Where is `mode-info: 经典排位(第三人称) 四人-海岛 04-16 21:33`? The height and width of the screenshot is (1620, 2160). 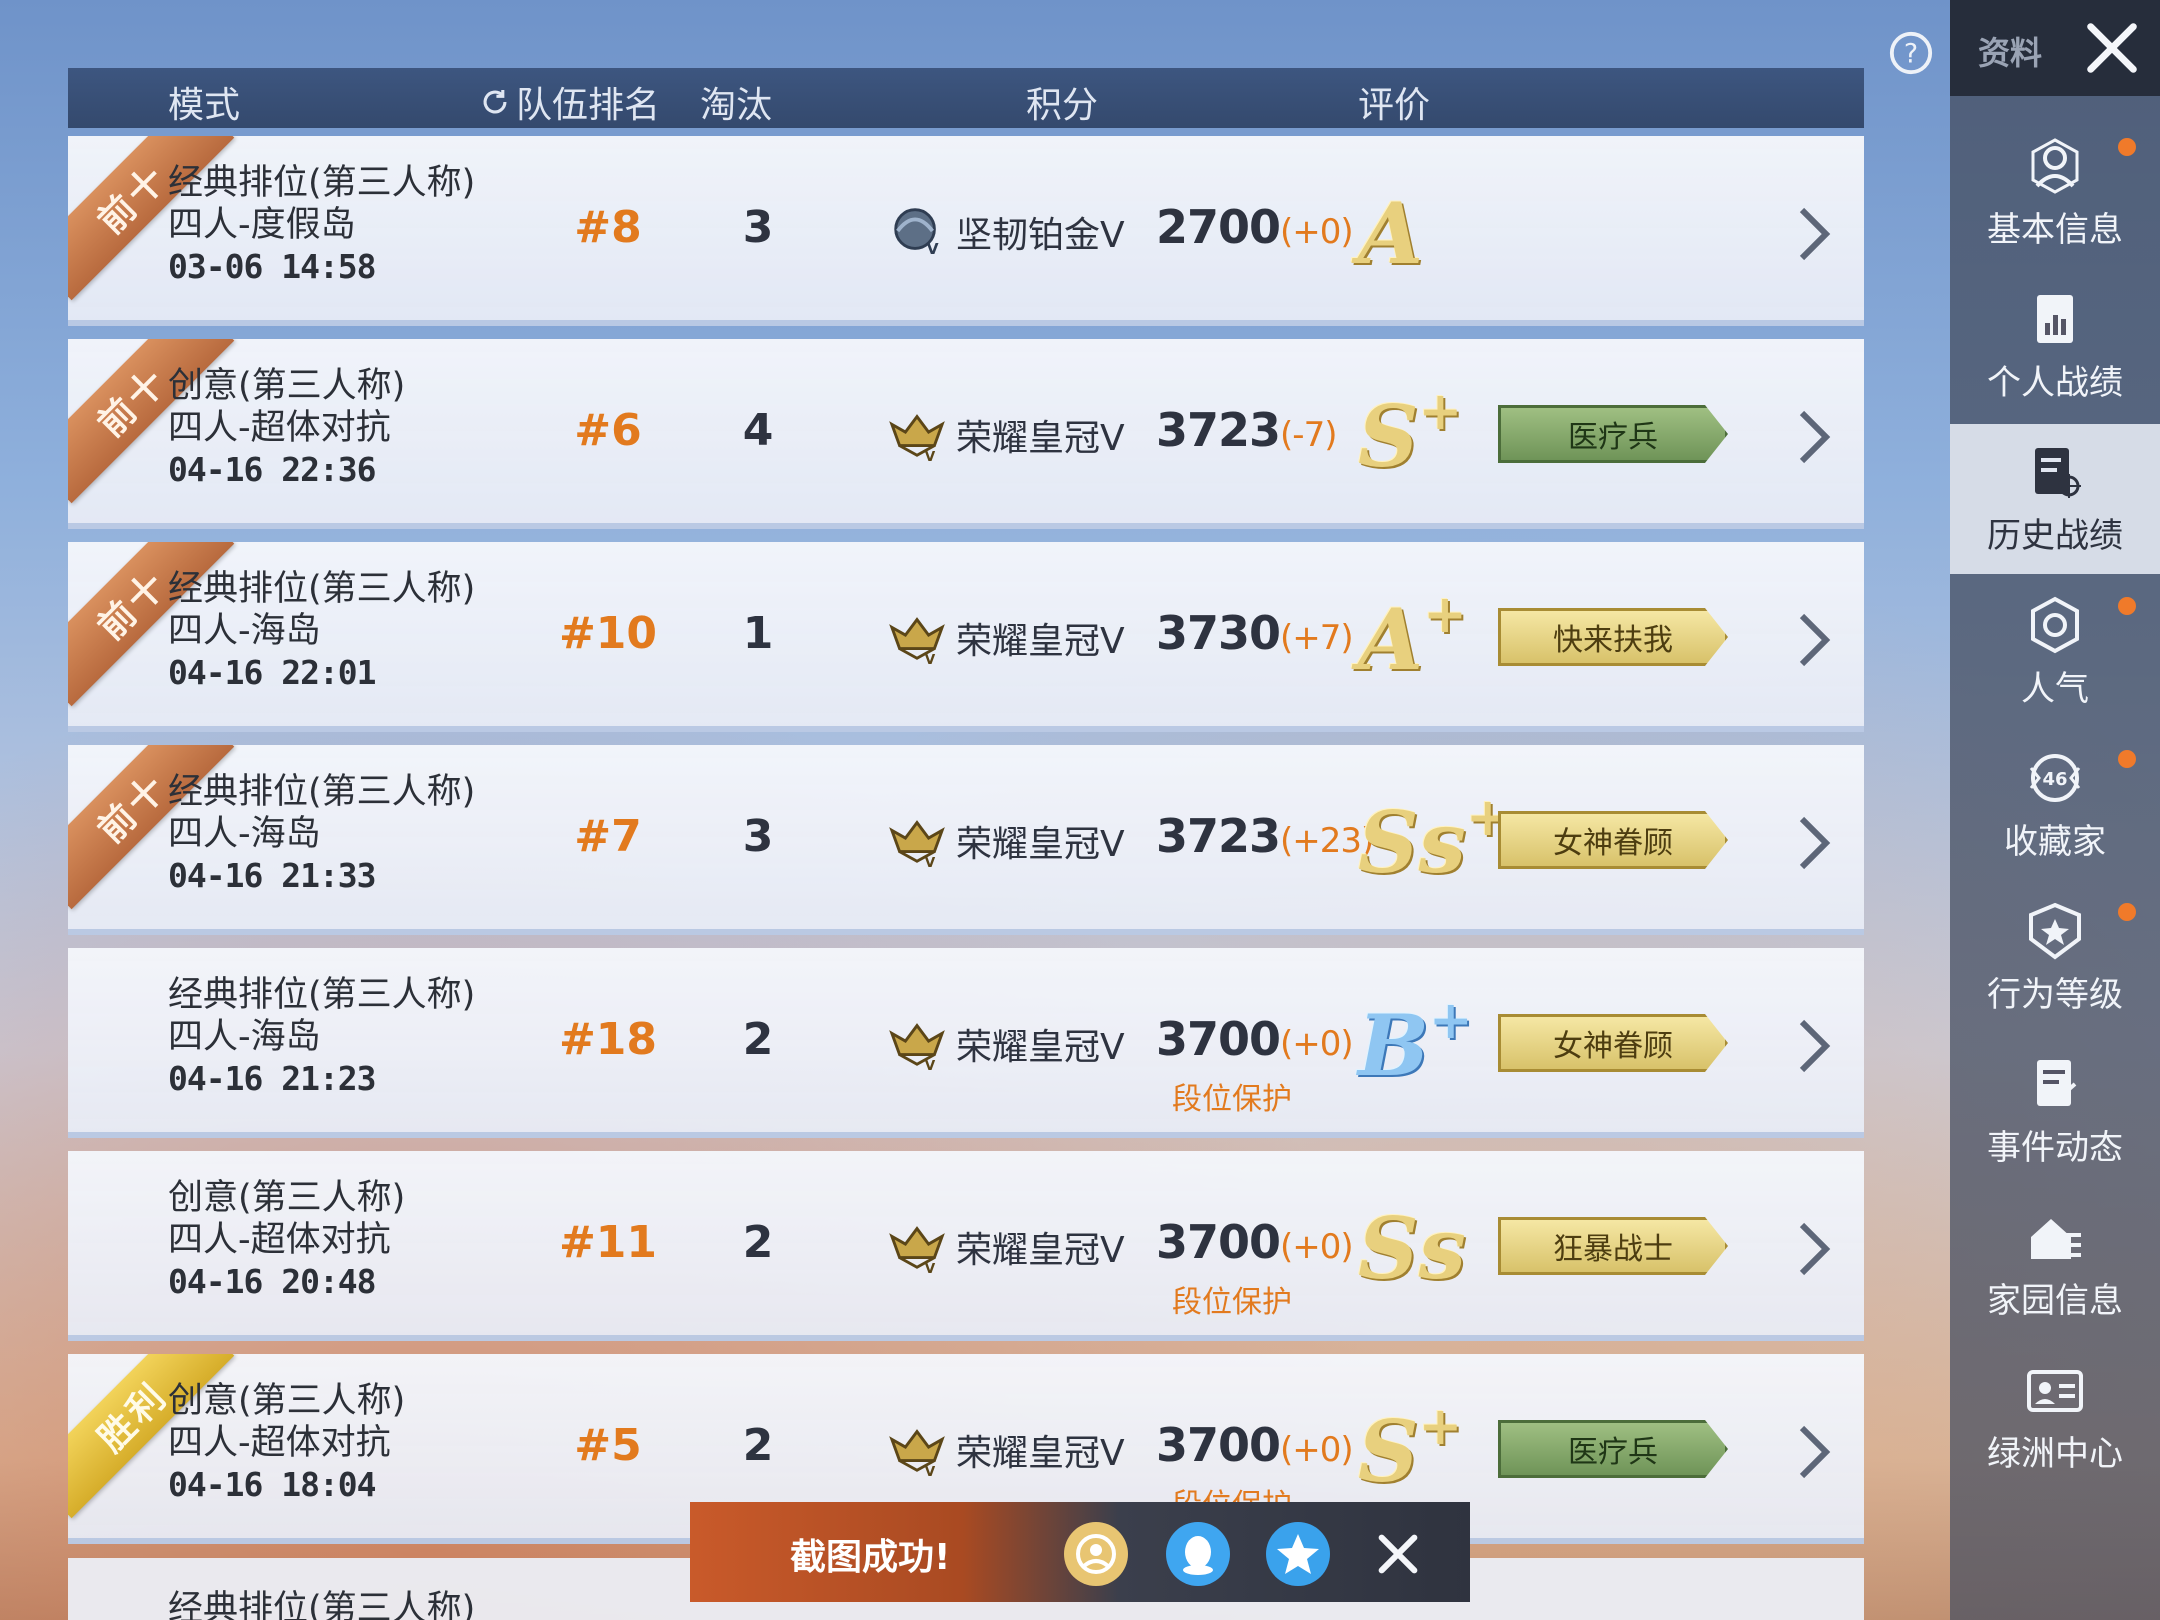 mode-info: 经典排位(第三人称) 四人-海岛 04-16 21:33 is located at coordinates (321, 834).